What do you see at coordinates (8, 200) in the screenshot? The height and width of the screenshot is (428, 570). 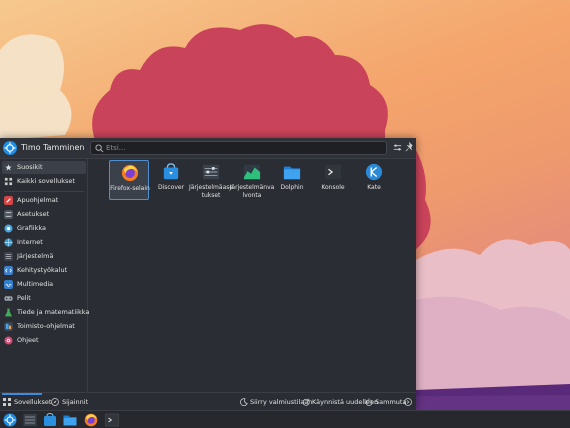 I see `utilities-icon` at bounding box center [8, 200].